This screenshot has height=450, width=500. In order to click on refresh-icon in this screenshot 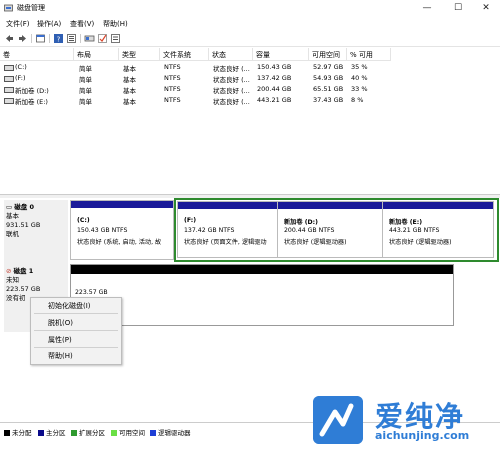, I will do `click(71, 38)`.